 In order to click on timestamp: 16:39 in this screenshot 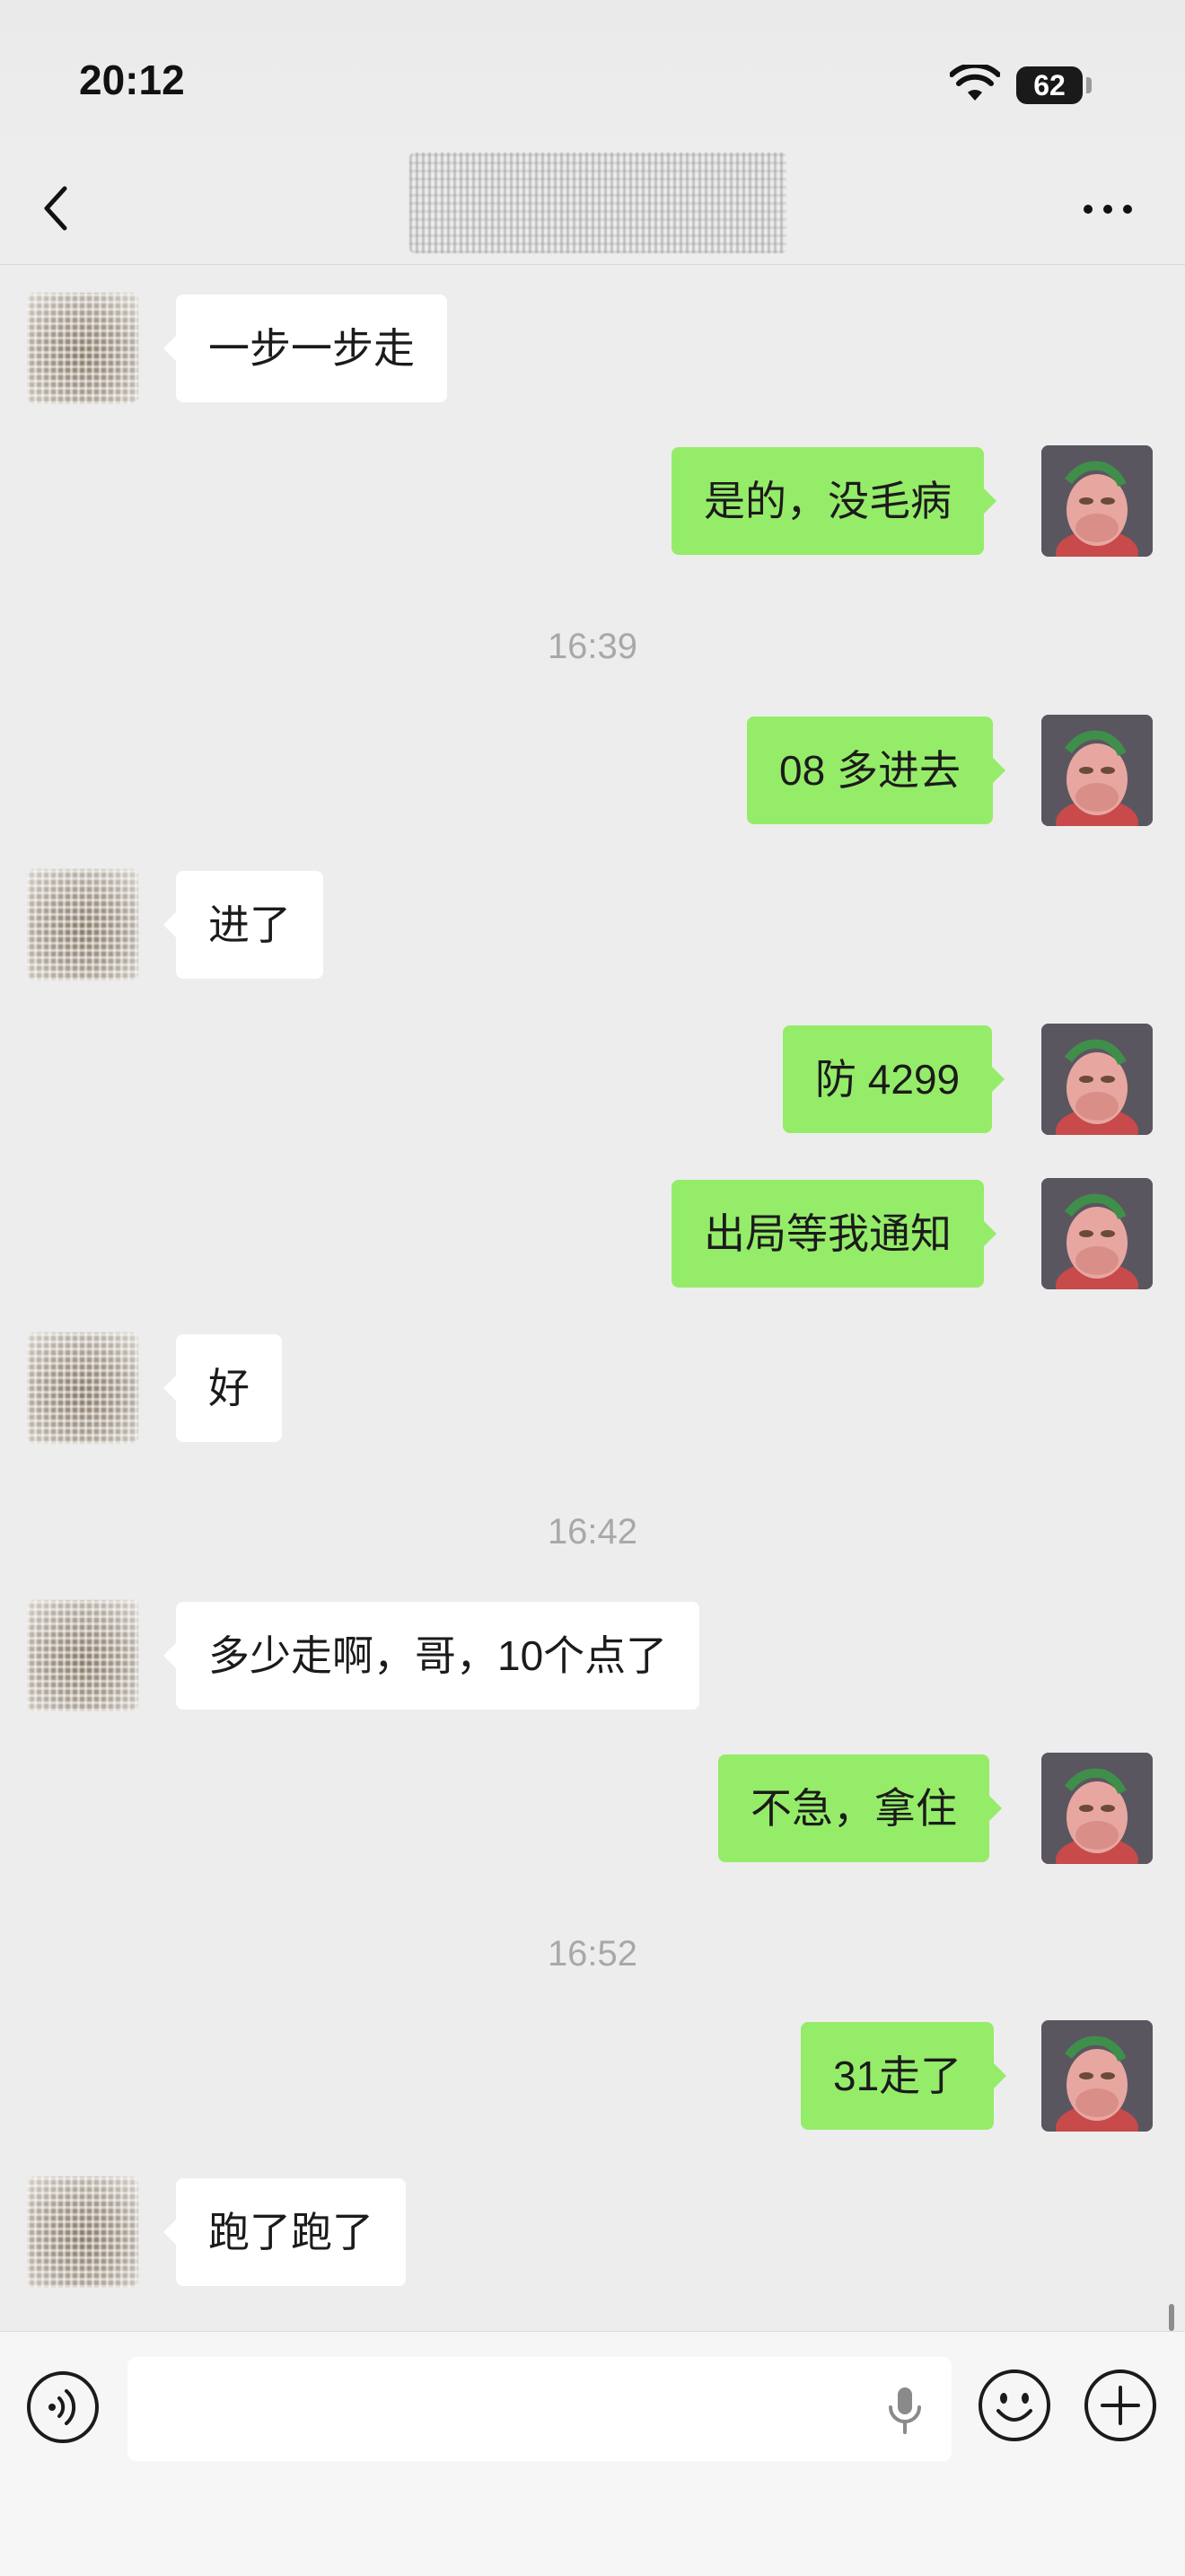, I will do `click(592, 647)`.